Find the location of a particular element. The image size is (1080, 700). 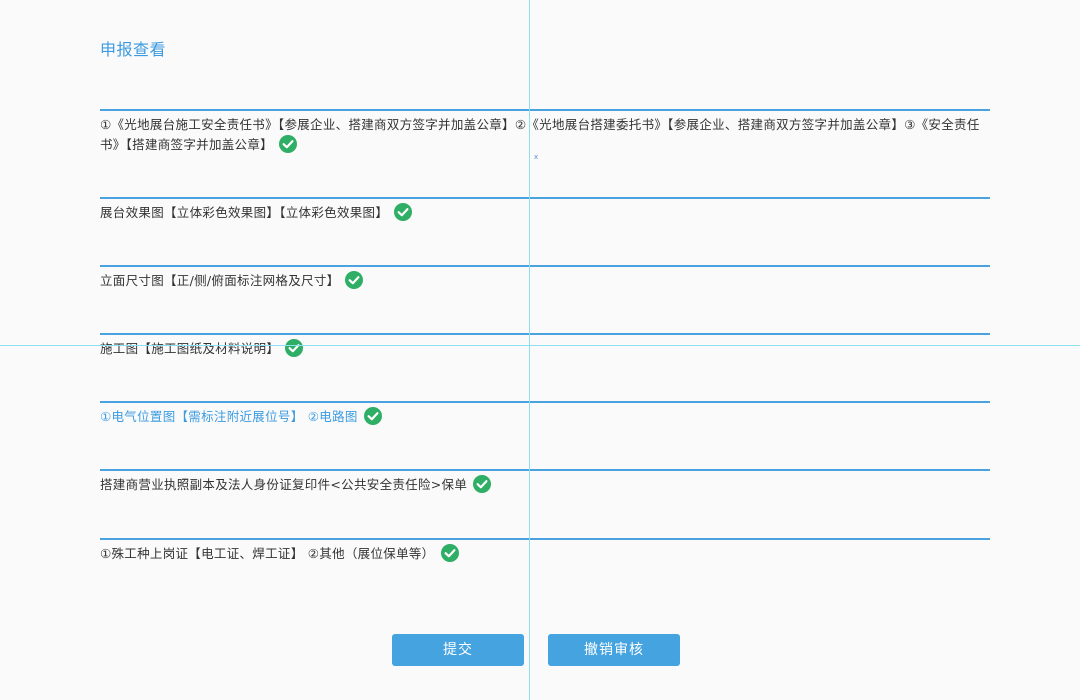

page-title: 申报查看 is located at coordinates (133, 49).